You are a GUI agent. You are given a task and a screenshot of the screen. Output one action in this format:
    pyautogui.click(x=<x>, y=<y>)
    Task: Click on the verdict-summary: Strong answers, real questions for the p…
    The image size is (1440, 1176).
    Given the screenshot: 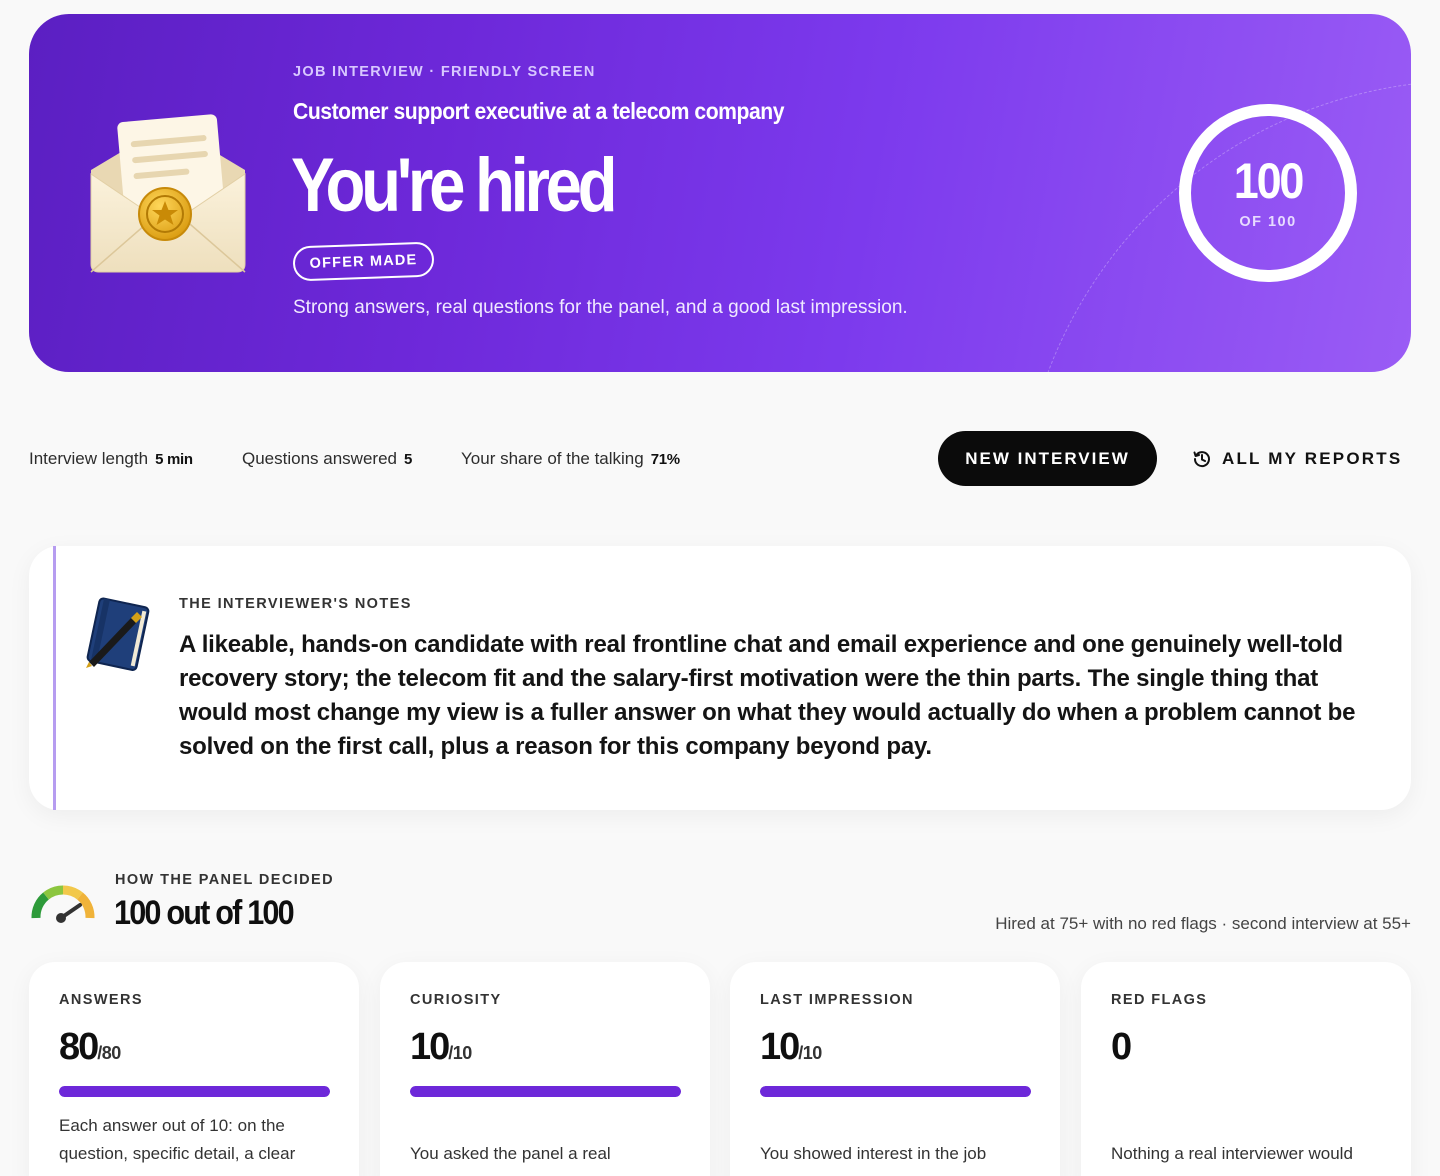 What is the action you would take?
    pyautogui.click(x=600, y=307)
    